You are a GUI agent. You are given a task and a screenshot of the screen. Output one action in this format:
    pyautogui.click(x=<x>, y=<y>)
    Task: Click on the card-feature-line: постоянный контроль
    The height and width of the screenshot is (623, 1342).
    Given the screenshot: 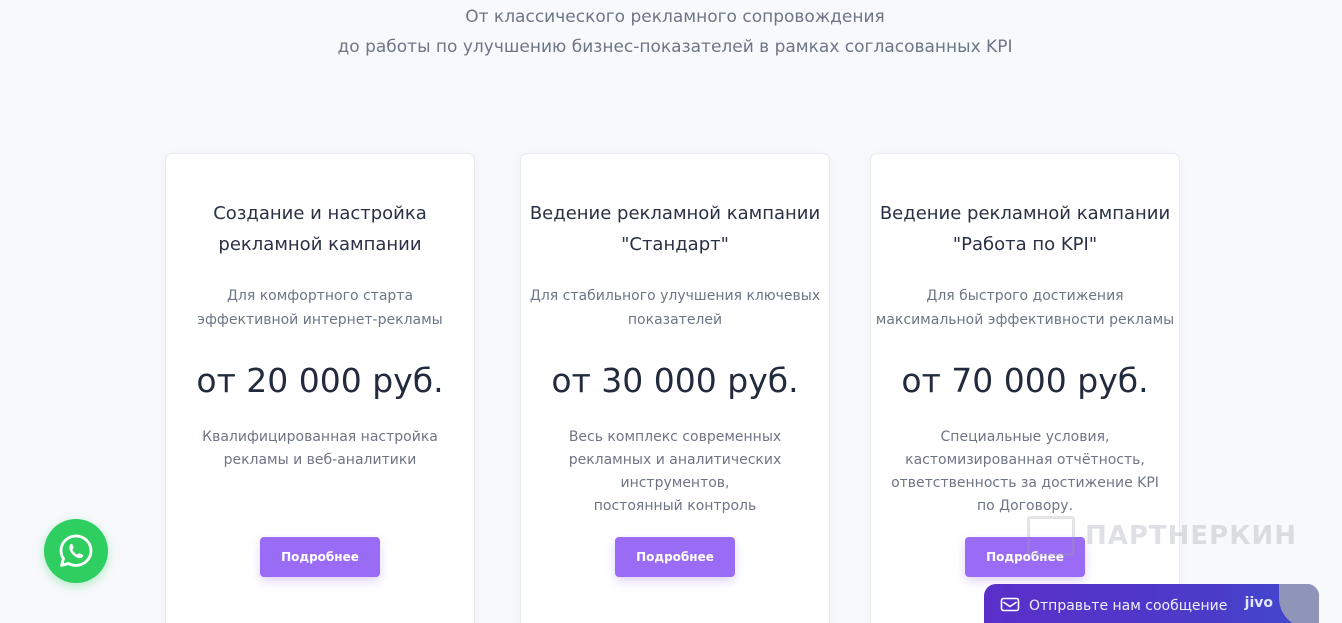 What is the action you would take?
    pyautogui.click(x=675, y=506)
    